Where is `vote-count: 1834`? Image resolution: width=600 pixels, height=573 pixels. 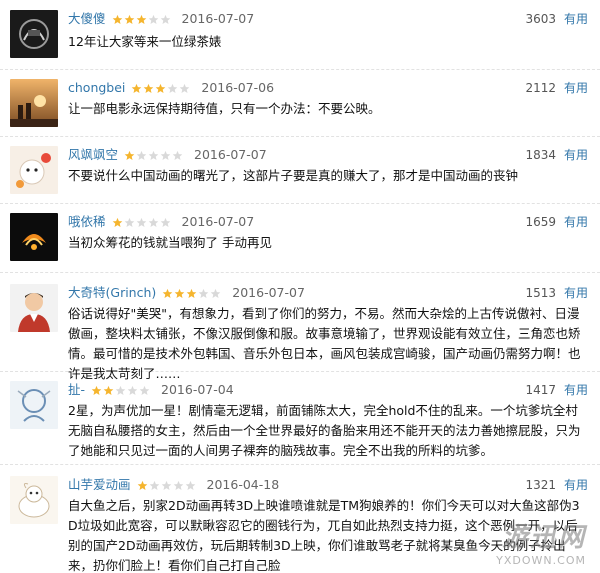
vote-count: 1834 is located at coordinates (540, 155).